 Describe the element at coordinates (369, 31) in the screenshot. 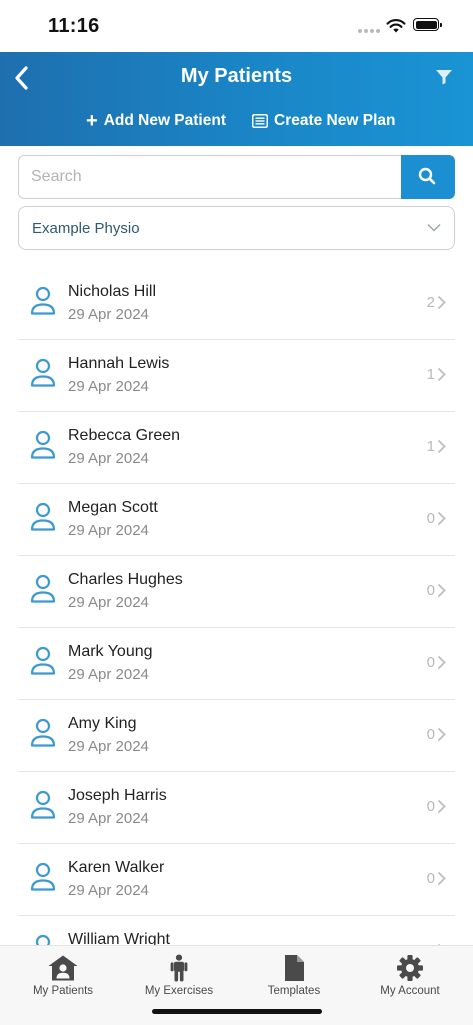

I see `signal-icon` at that location.